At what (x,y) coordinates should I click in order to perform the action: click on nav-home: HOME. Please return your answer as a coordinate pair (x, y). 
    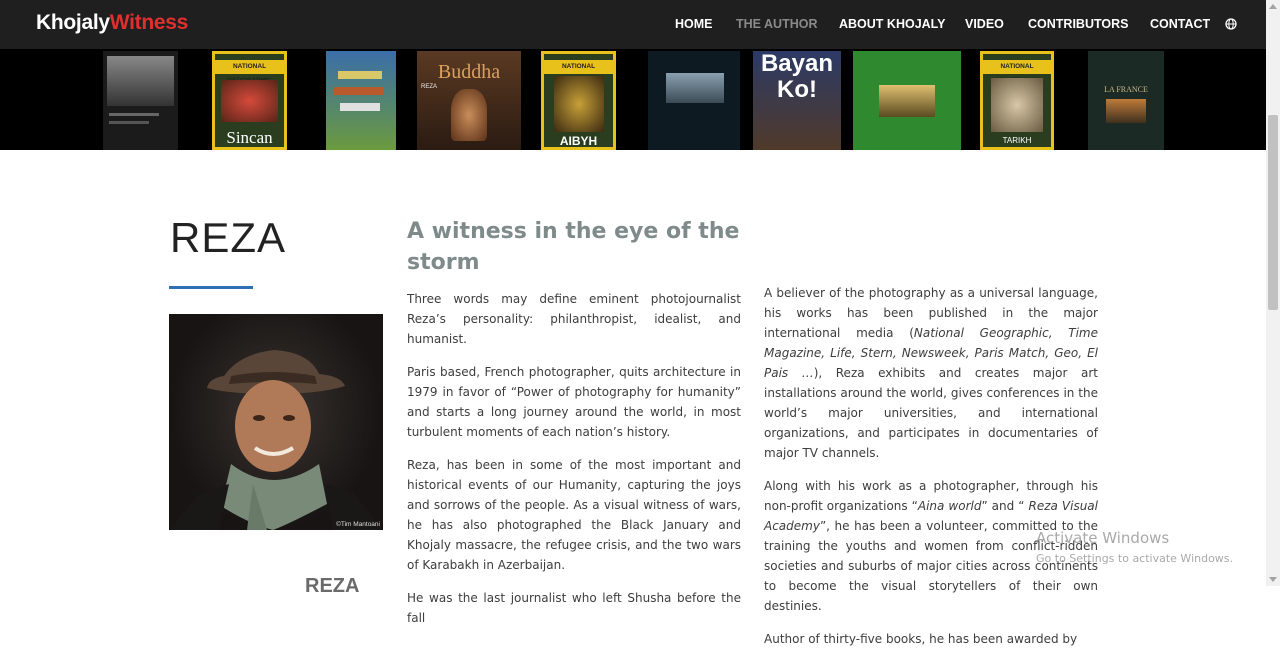
    Looking at the image, I should click on (694, 24).